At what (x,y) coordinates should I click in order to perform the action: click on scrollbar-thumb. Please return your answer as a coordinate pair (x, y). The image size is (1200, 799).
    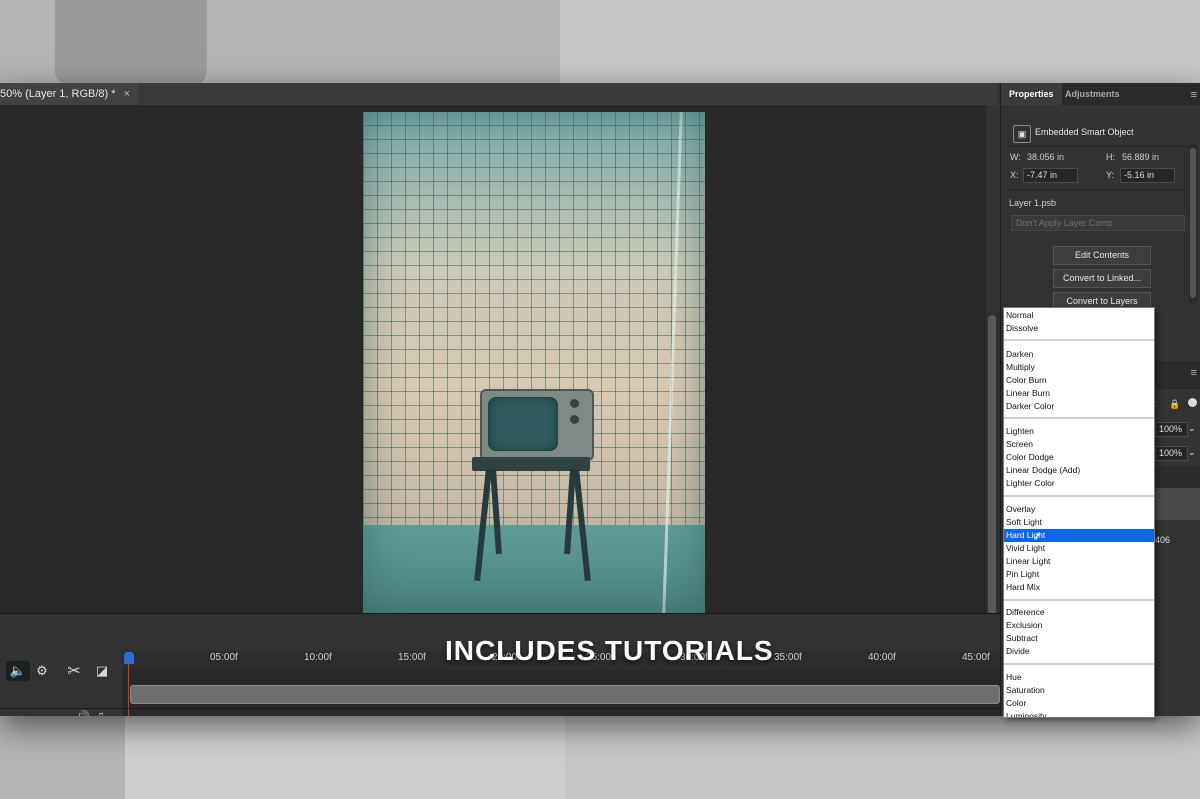
    Looking at the image, I should click on (992, 465).